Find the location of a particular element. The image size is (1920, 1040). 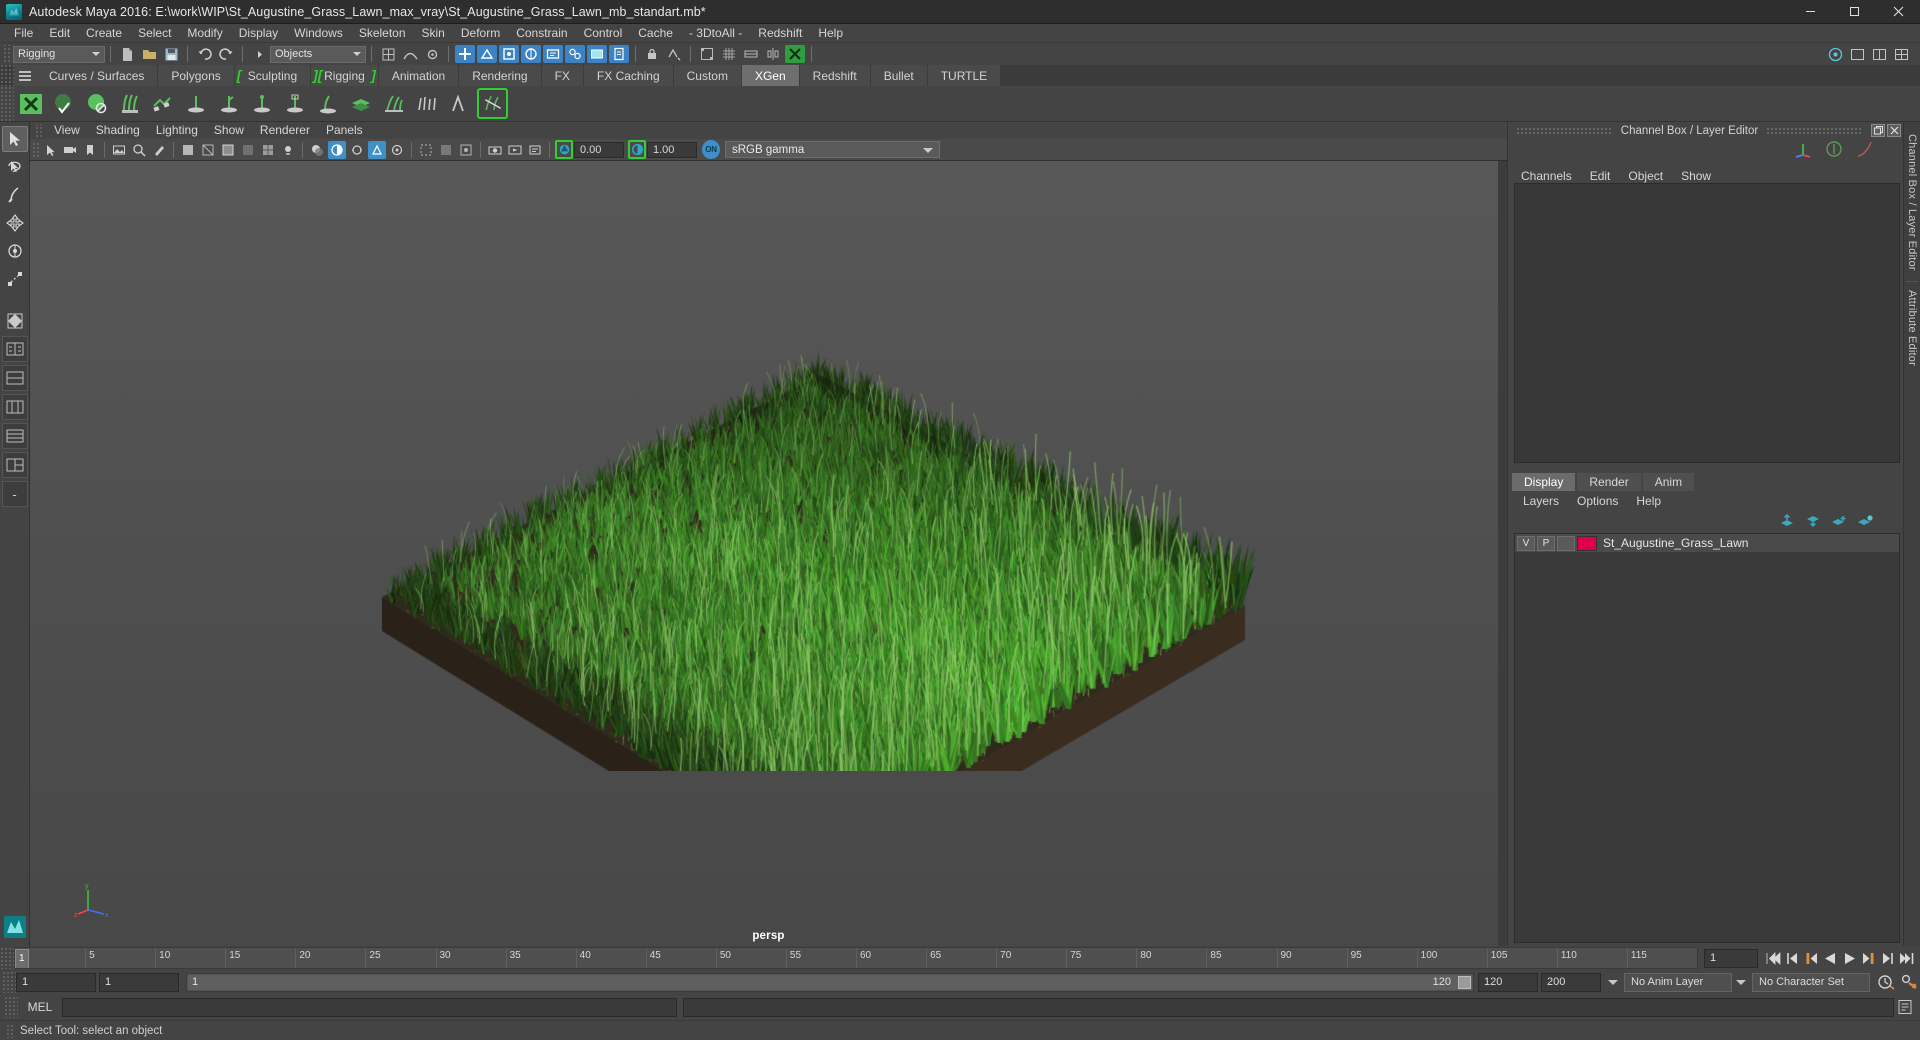

multisample-aa-icon is located at coordinates (377, 149).